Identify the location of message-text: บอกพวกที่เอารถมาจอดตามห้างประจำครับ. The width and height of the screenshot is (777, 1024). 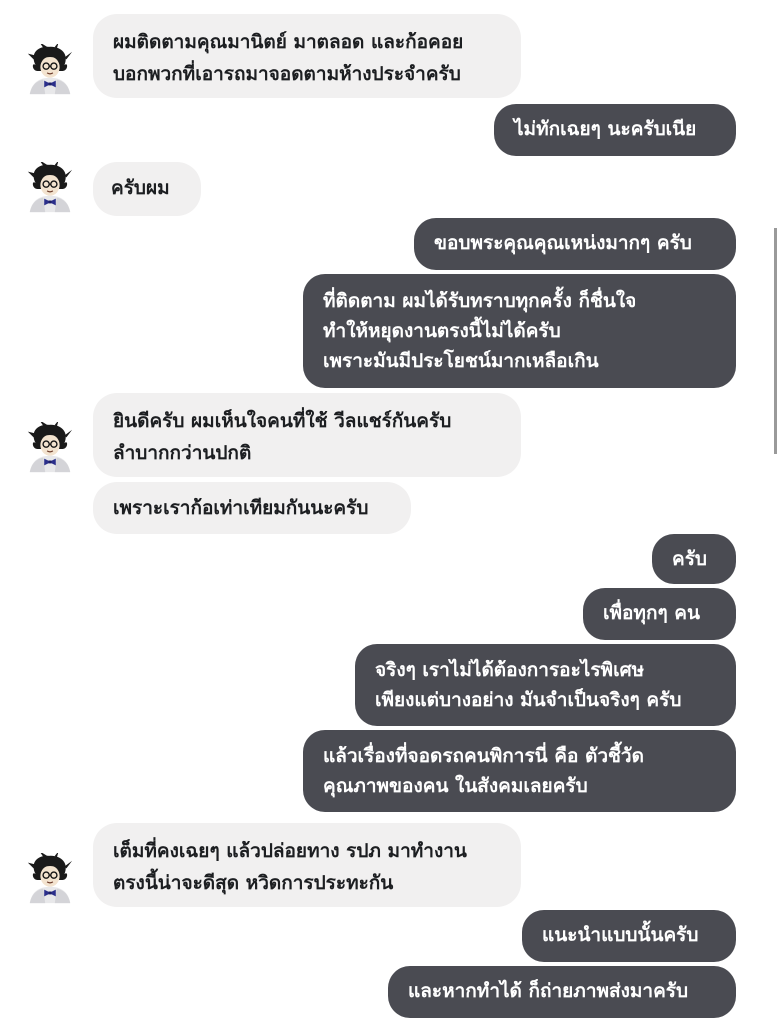
(287, 74).